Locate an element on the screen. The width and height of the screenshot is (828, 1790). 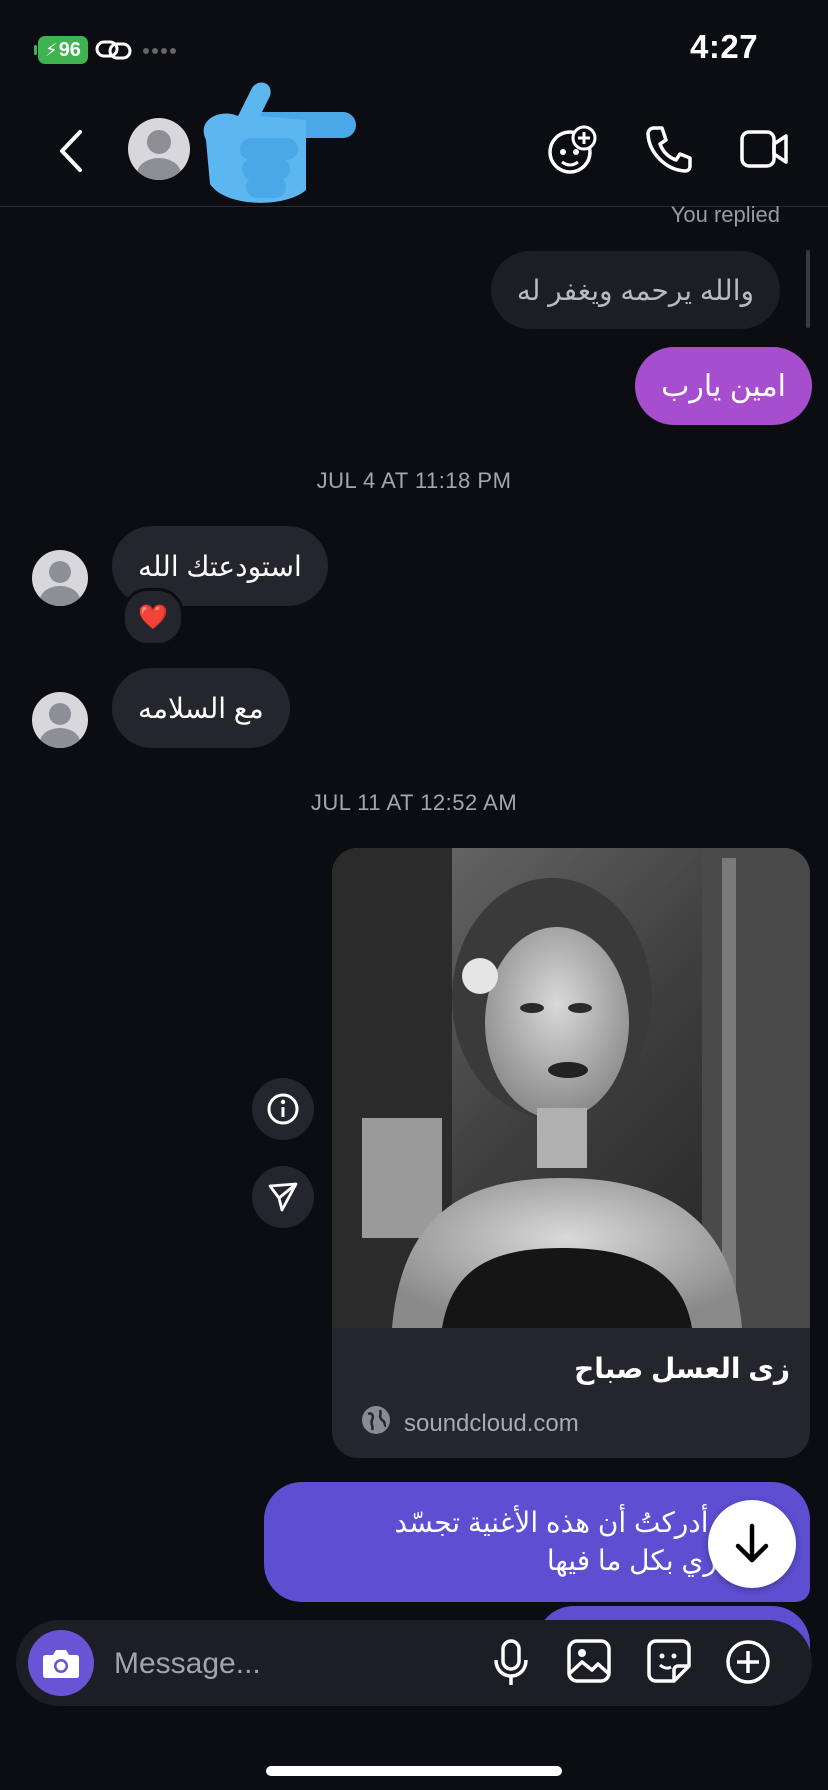
plus-circle-icon is located at coordinates (748, 1662).